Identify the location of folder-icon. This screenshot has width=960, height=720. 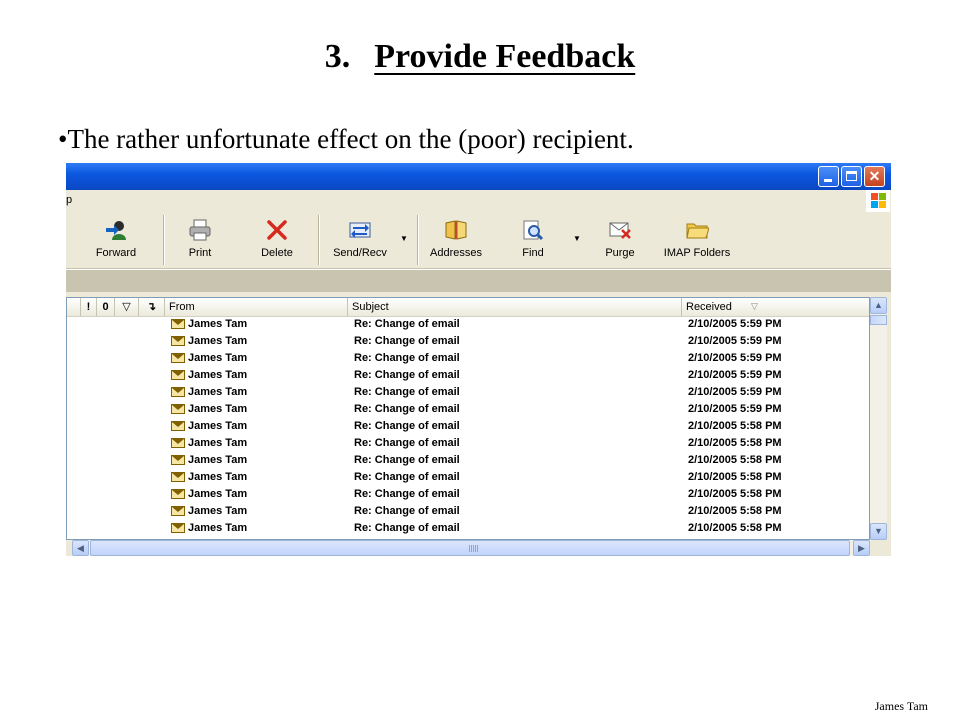
(697, 231).